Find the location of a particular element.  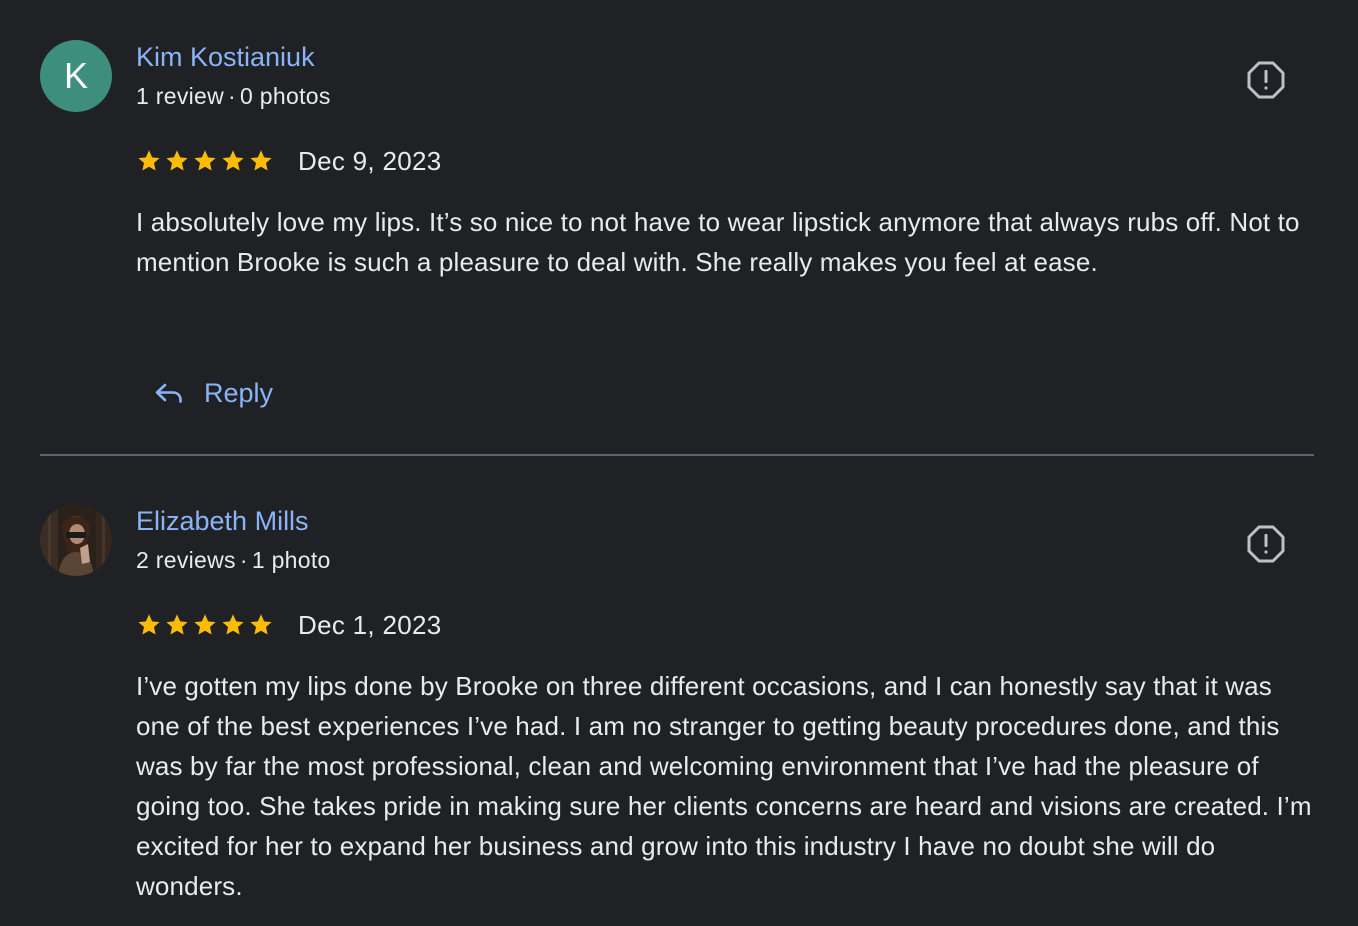

review-date: Dec 1, 2023 is located at coordinates (370, 624).